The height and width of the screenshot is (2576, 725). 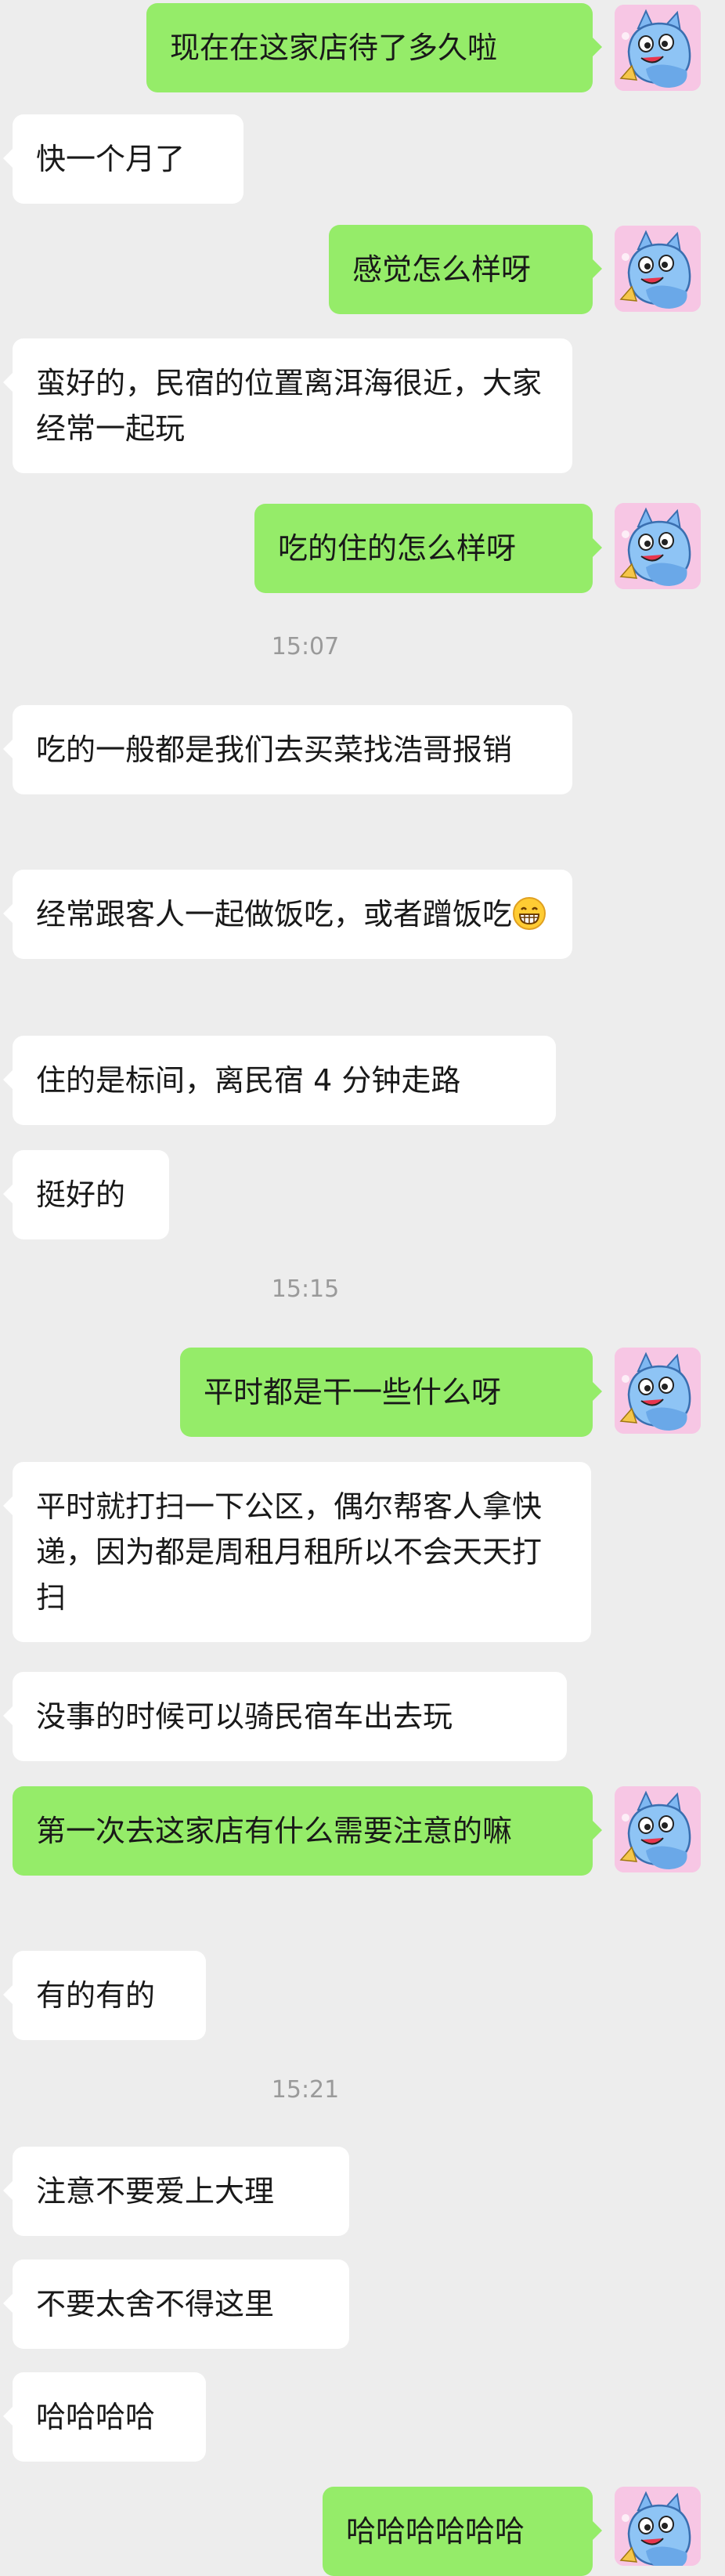 I want to click on message-bubble-incoming: 蛮好的，民宿的位置离洱海很近，大家经常一起玩, so click(x=287, y=405).